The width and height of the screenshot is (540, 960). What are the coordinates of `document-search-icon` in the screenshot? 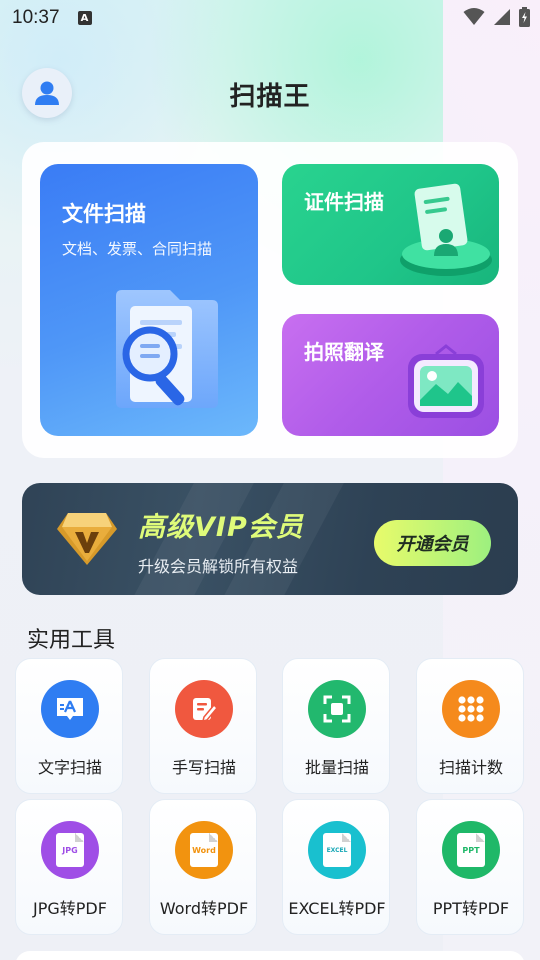 It's located at (167, 349).